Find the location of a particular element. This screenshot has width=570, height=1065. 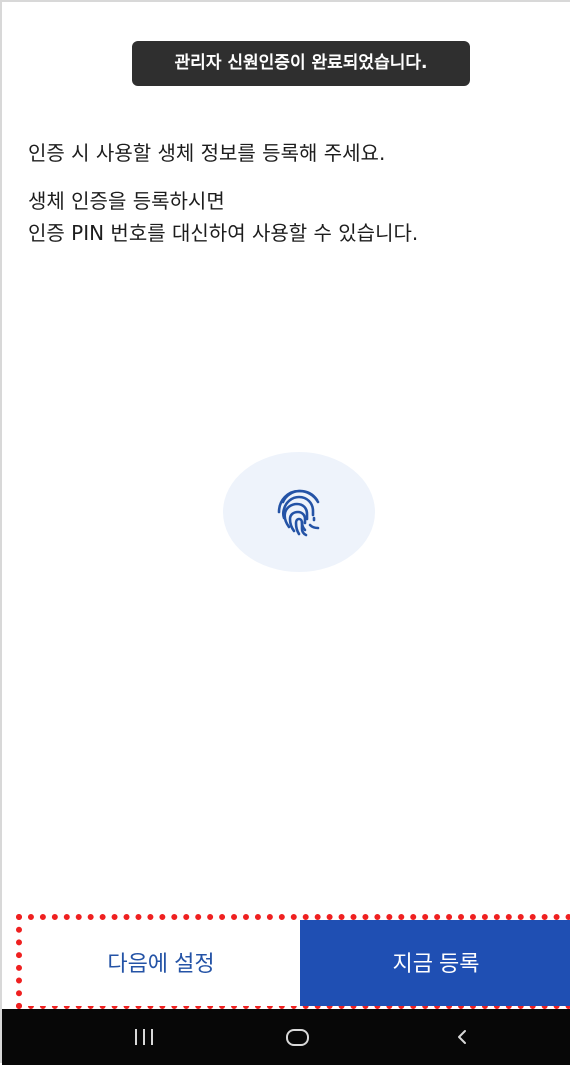

fingerprint-area is located at coordinates (299, 512).